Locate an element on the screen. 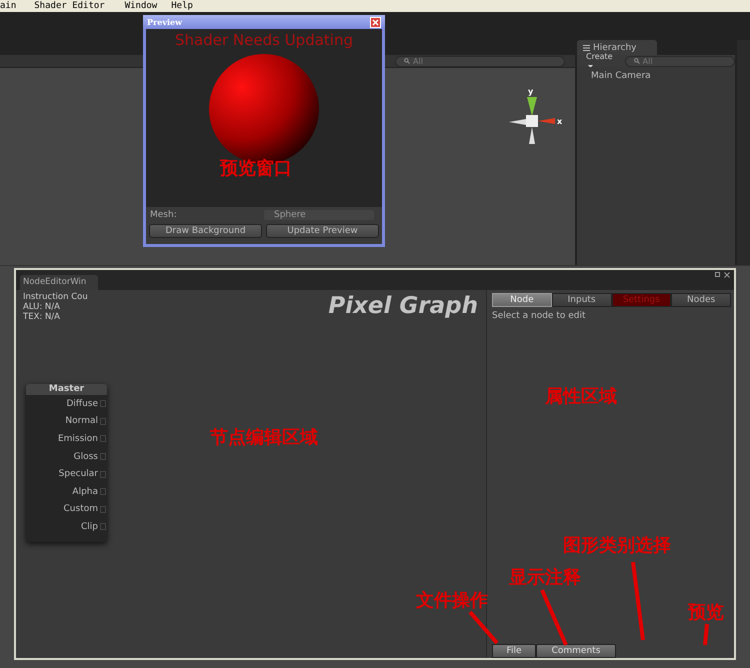  bottom-button: File is located at coordinates (514, 651).